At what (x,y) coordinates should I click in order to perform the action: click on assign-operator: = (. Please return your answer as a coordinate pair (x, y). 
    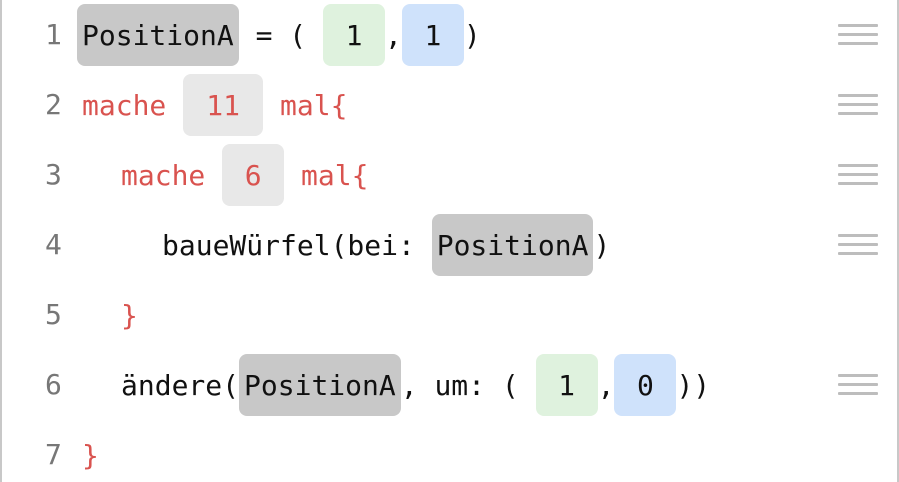
    Looking at the image, I should click on (281, 35).